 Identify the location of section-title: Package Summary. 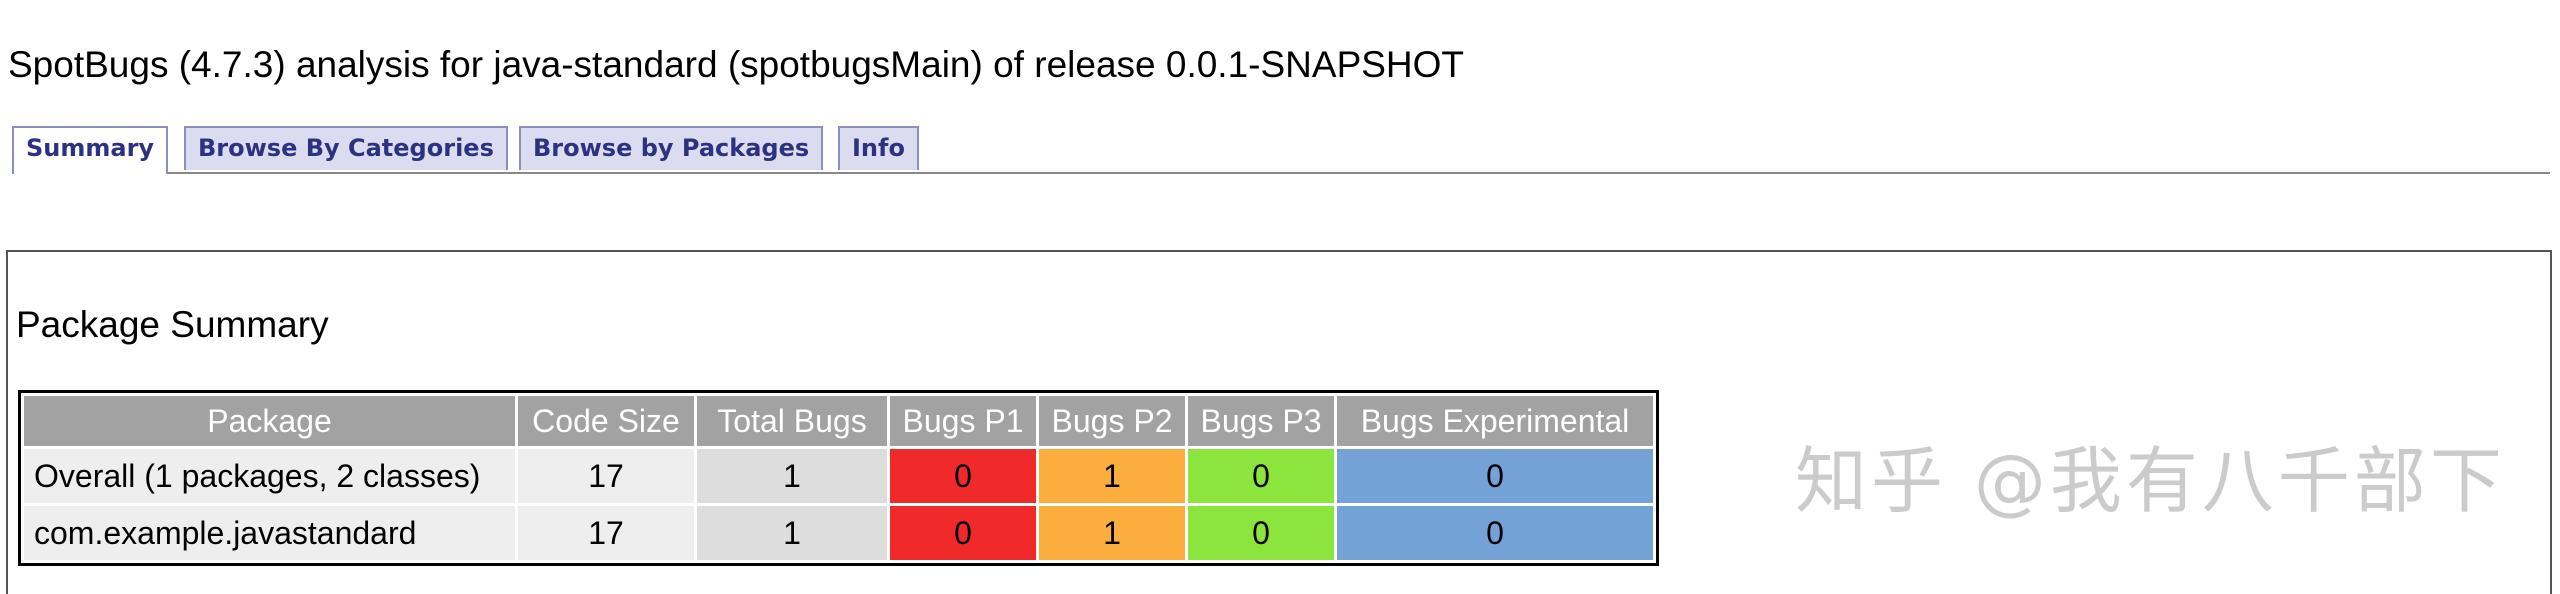
(172, 324).